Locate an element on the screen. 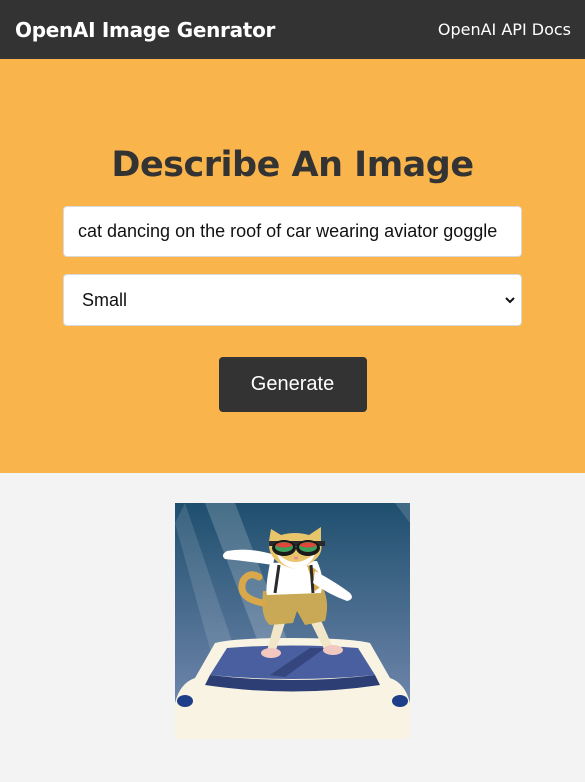  cat-on-car-illustration is located at coordinates (292, 621).